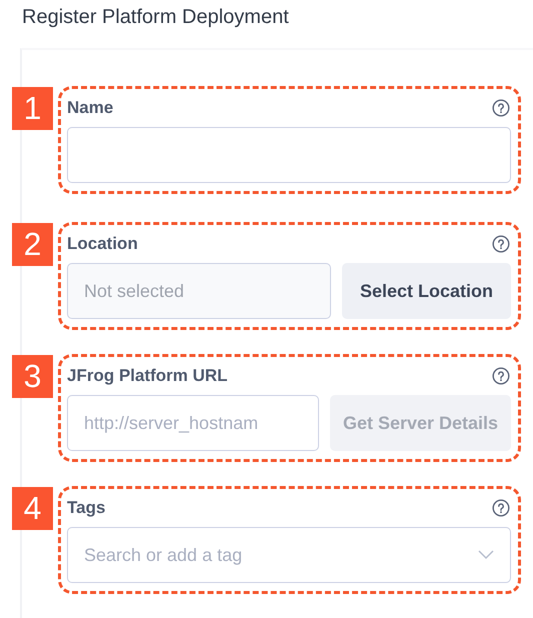 The image size is (533, 618). Describe the element at coordinates (289, 555) in the screenshot. I see `tag-dropdown: Search or add a tag` at that location.